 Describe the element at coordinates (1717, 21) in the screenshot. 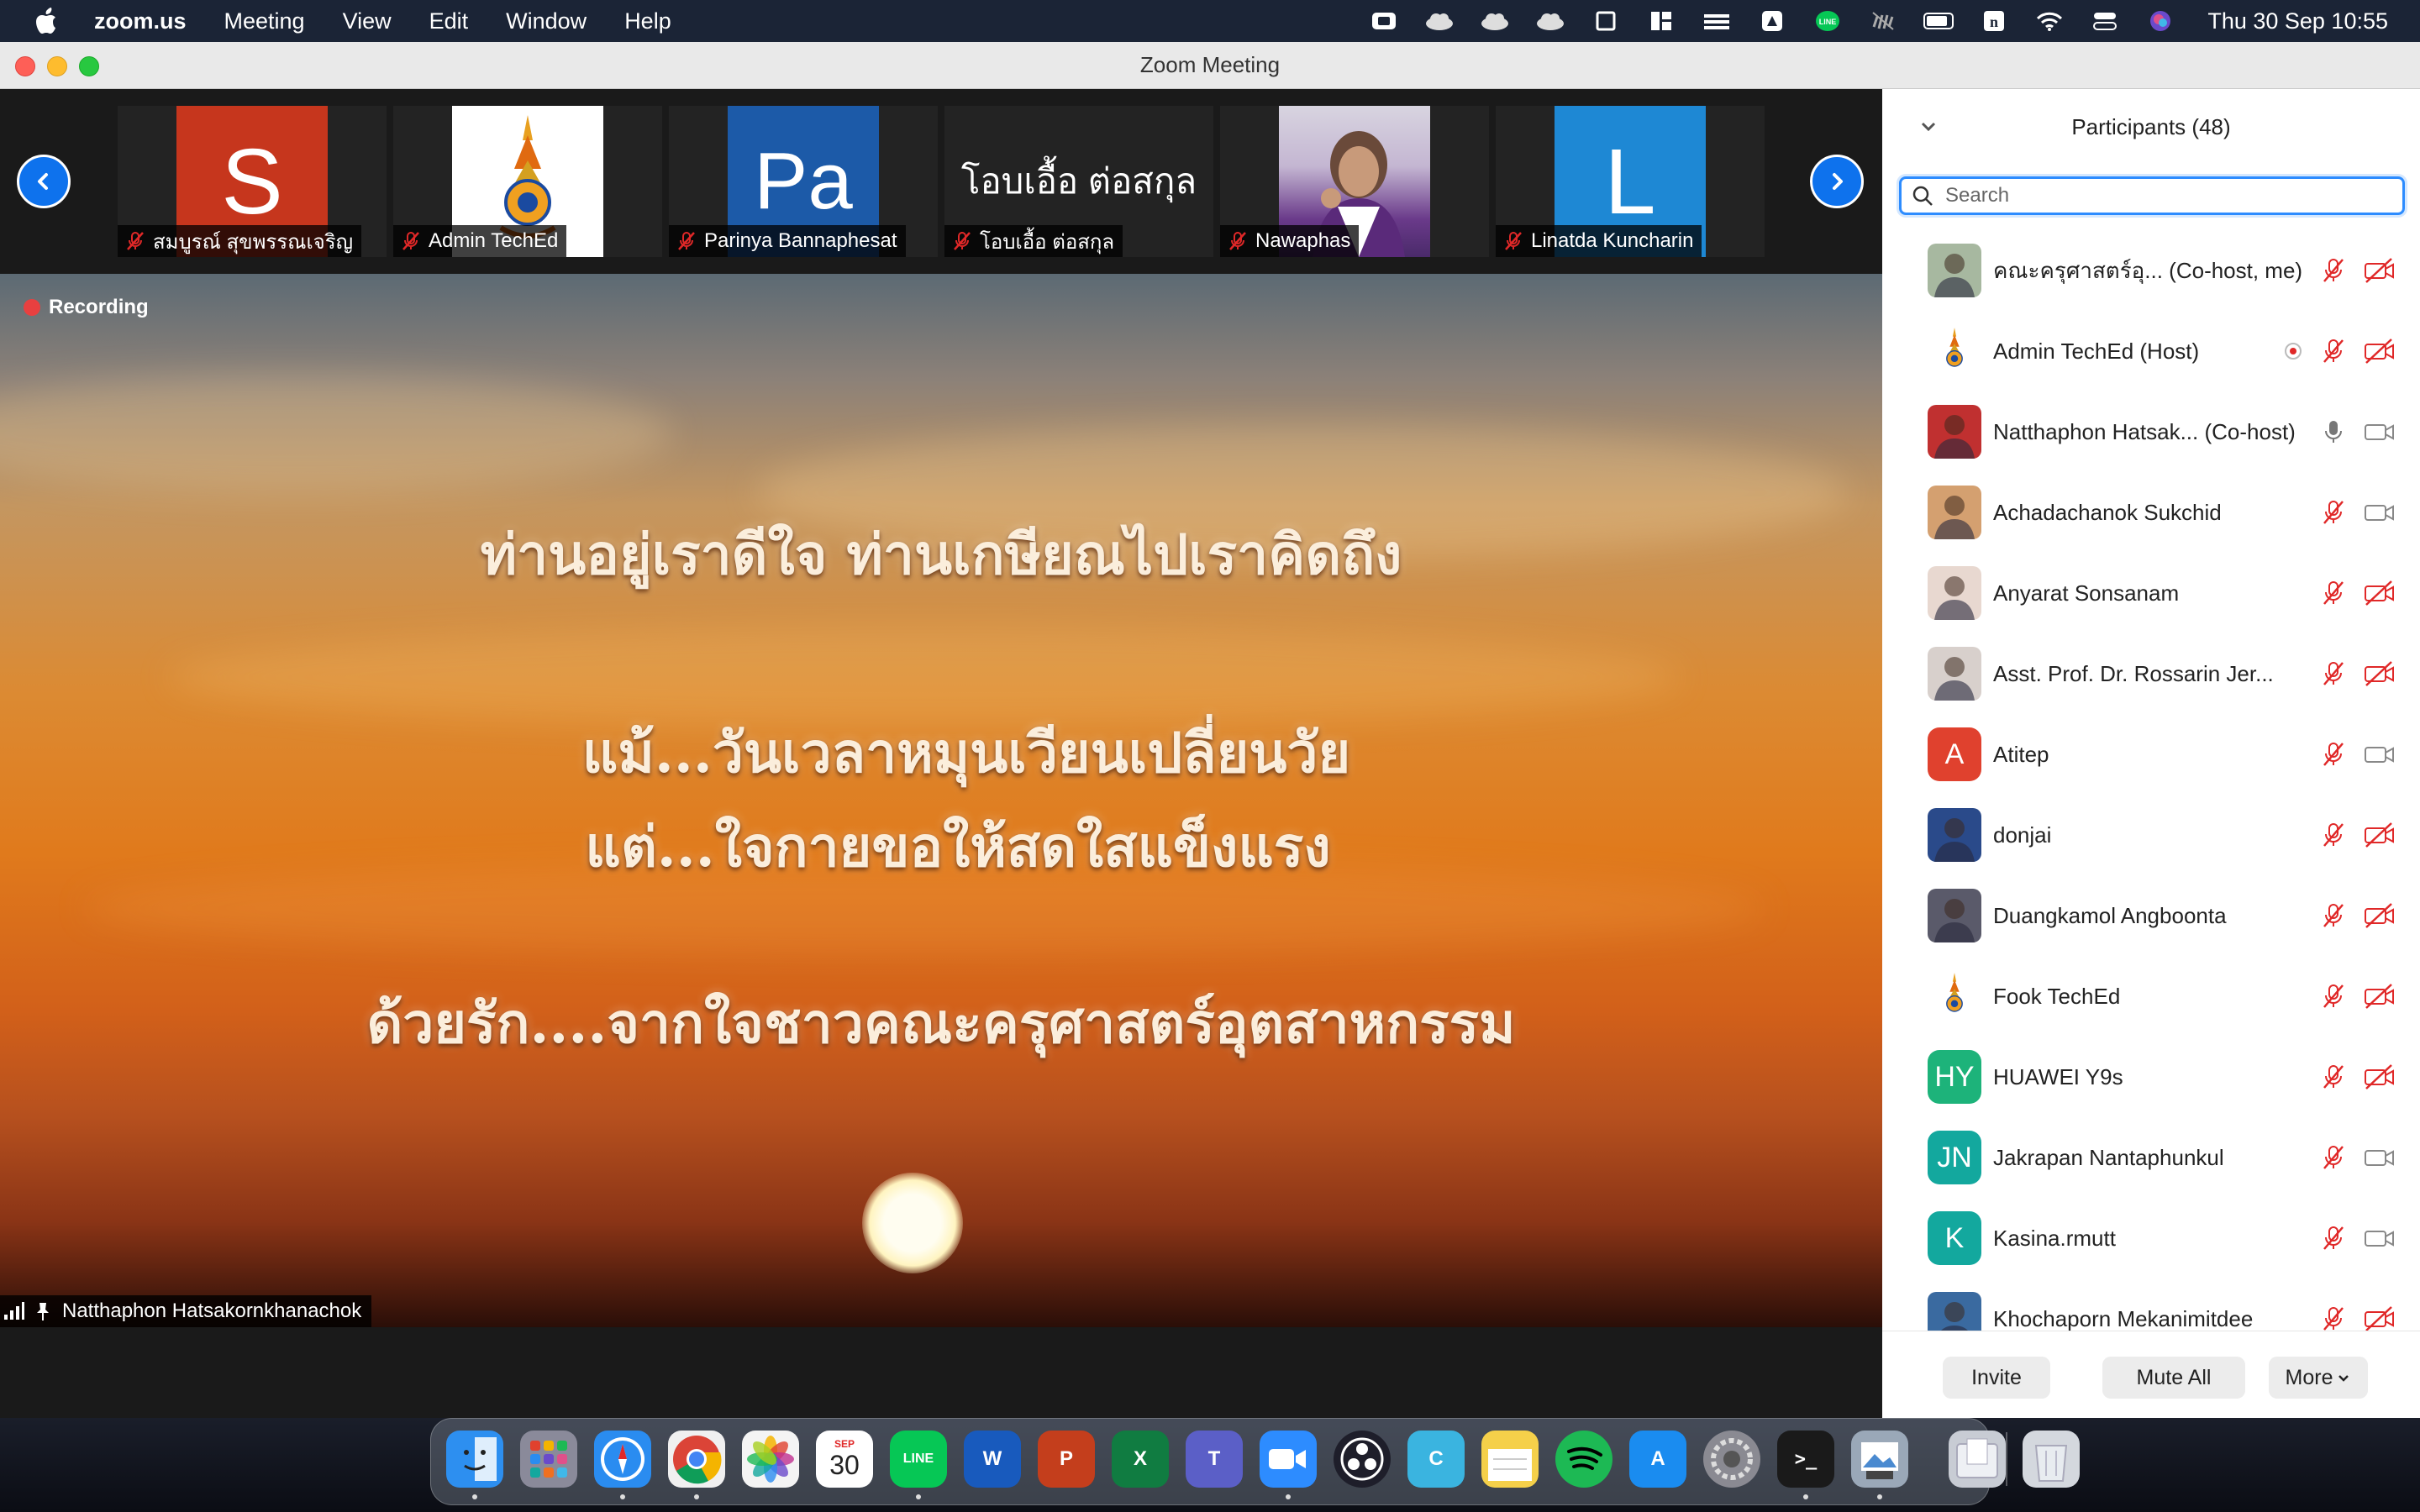

I see `bartender-icon` at that location.